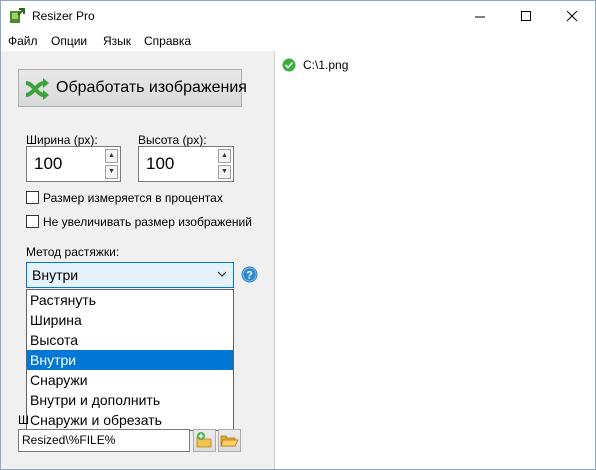 The image size is (596, 470). Describe the element at coordinates (172, 140) in the screenshot. I see `height-label: Высота (px):` at that location.